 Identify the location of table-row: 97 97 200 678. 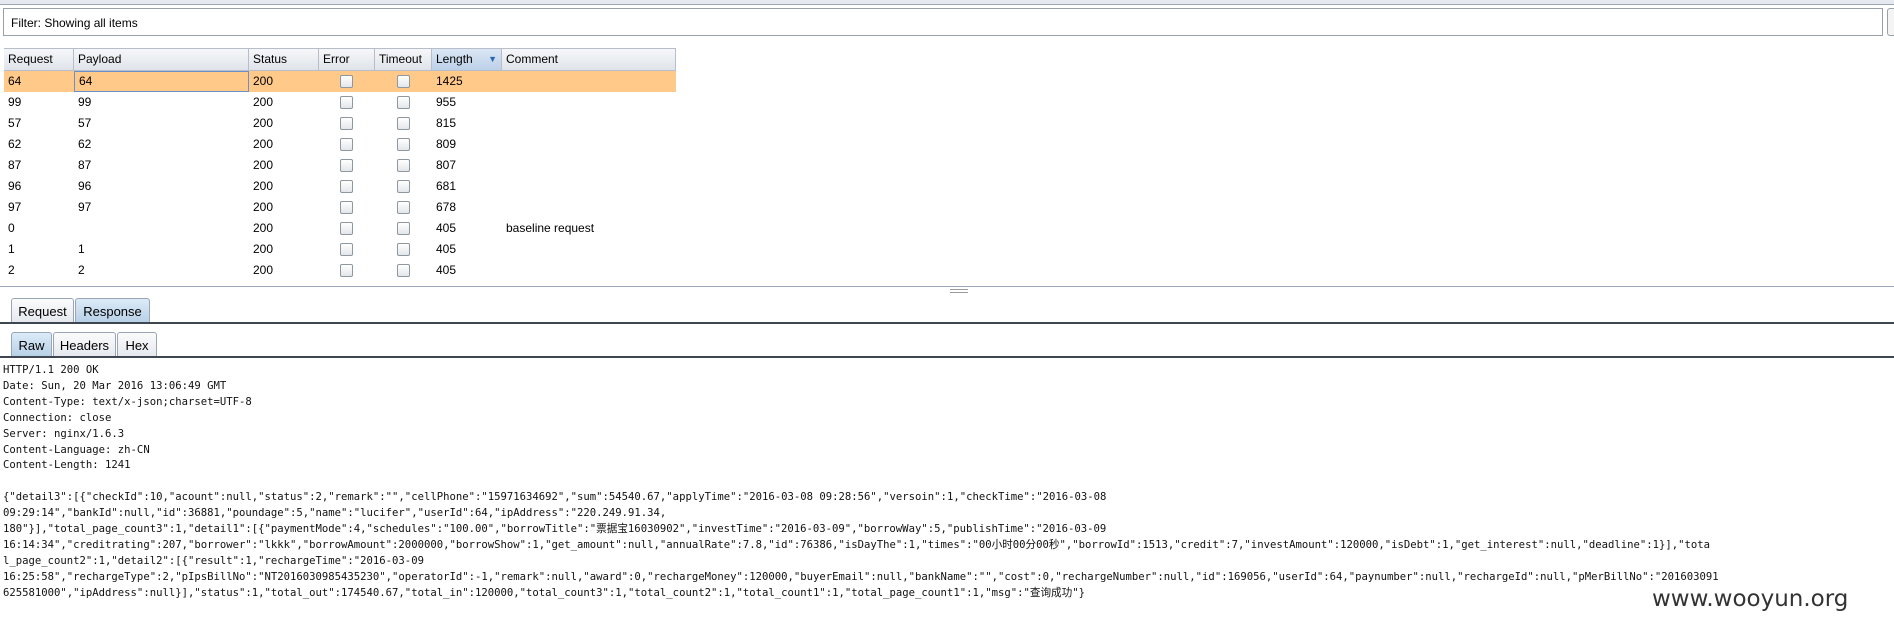
(340, 207).